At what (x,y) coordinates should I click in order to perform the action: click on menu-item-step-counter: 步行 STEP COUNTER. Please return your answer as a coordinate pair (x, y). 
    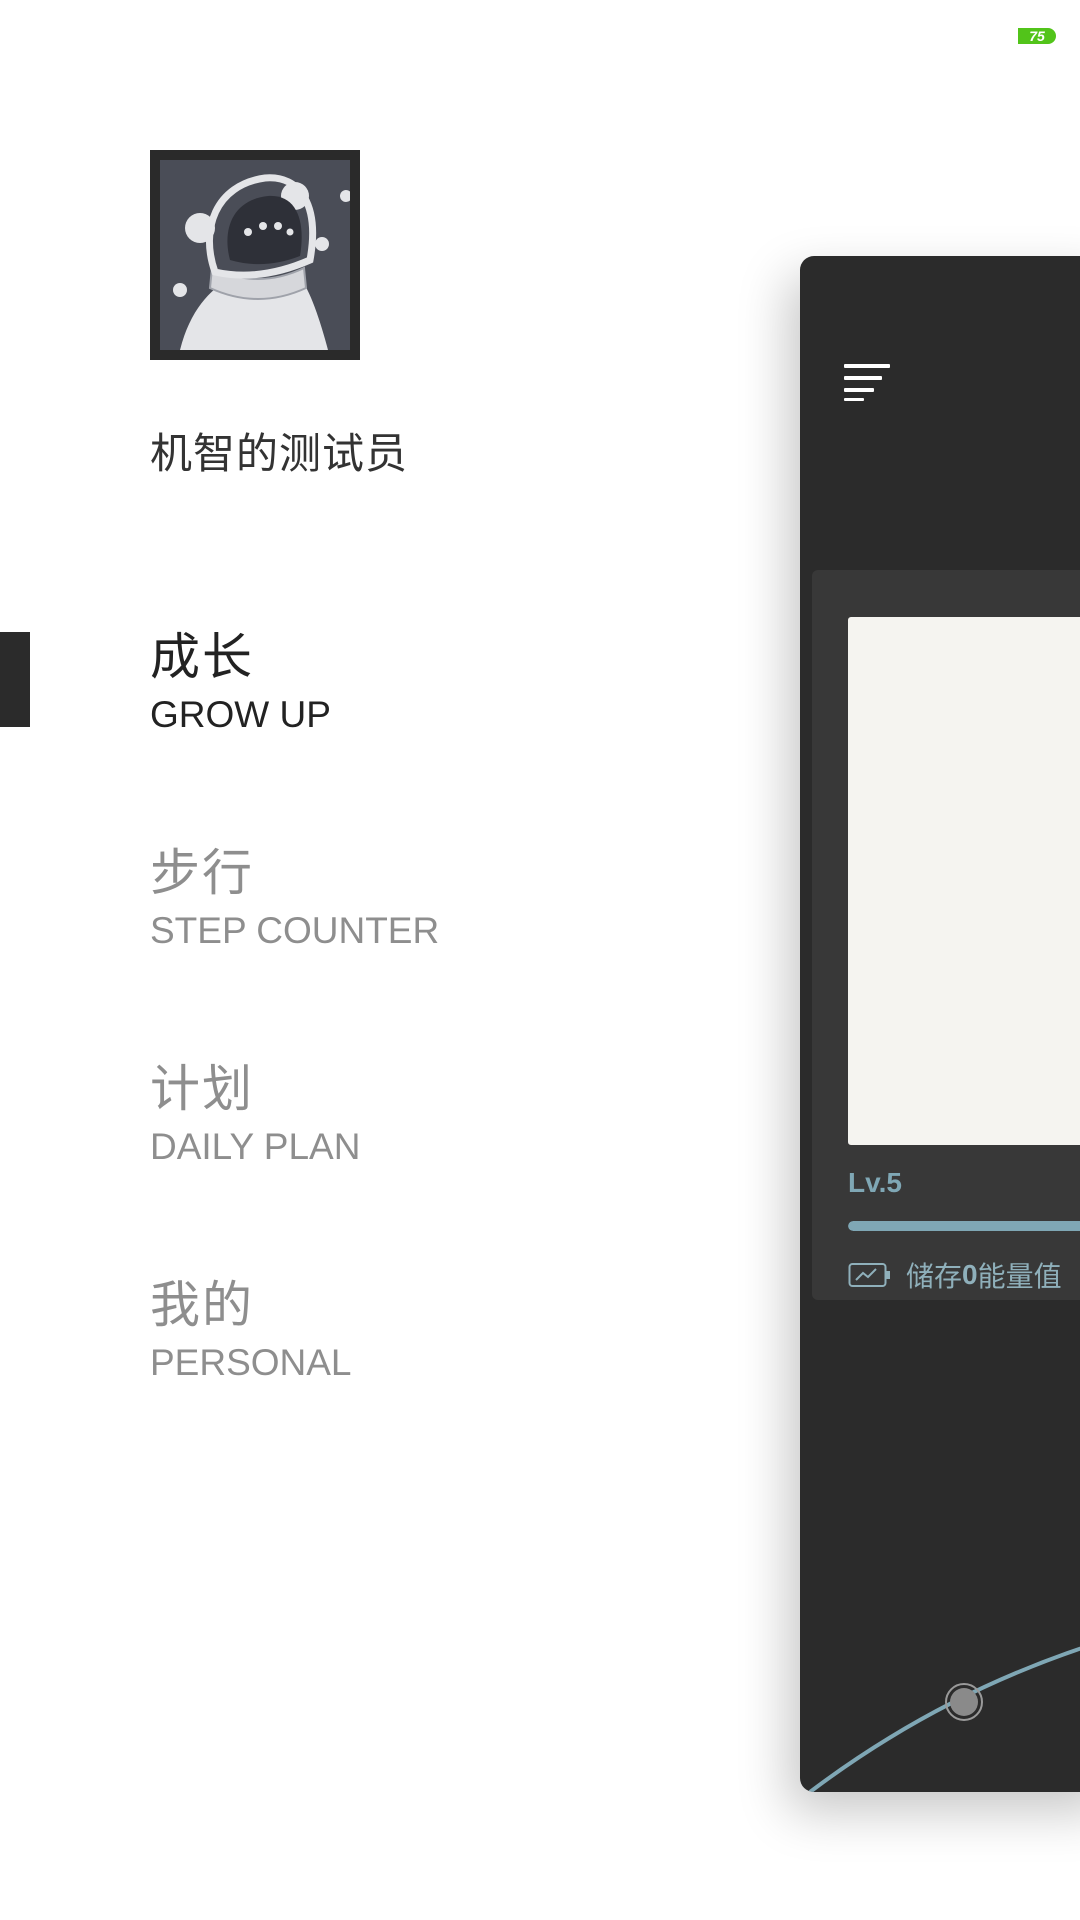
    Looking at the image, I should click on (294, 898).